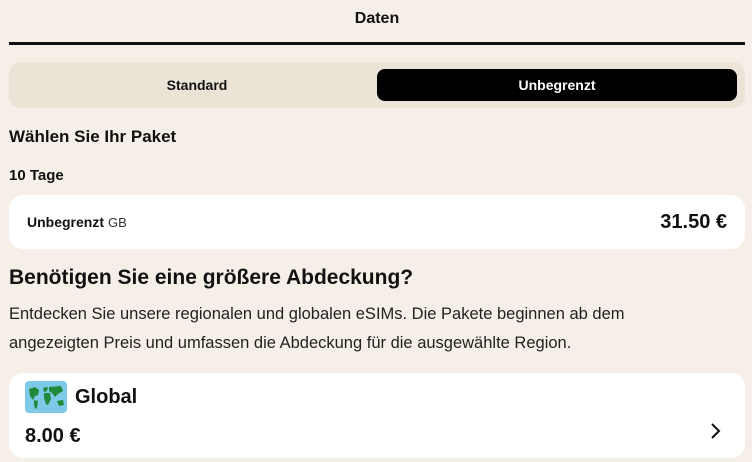 This screenshot has width=752, height=462. I want to click on package-name: Unbegrenzt, so click(65, 222).